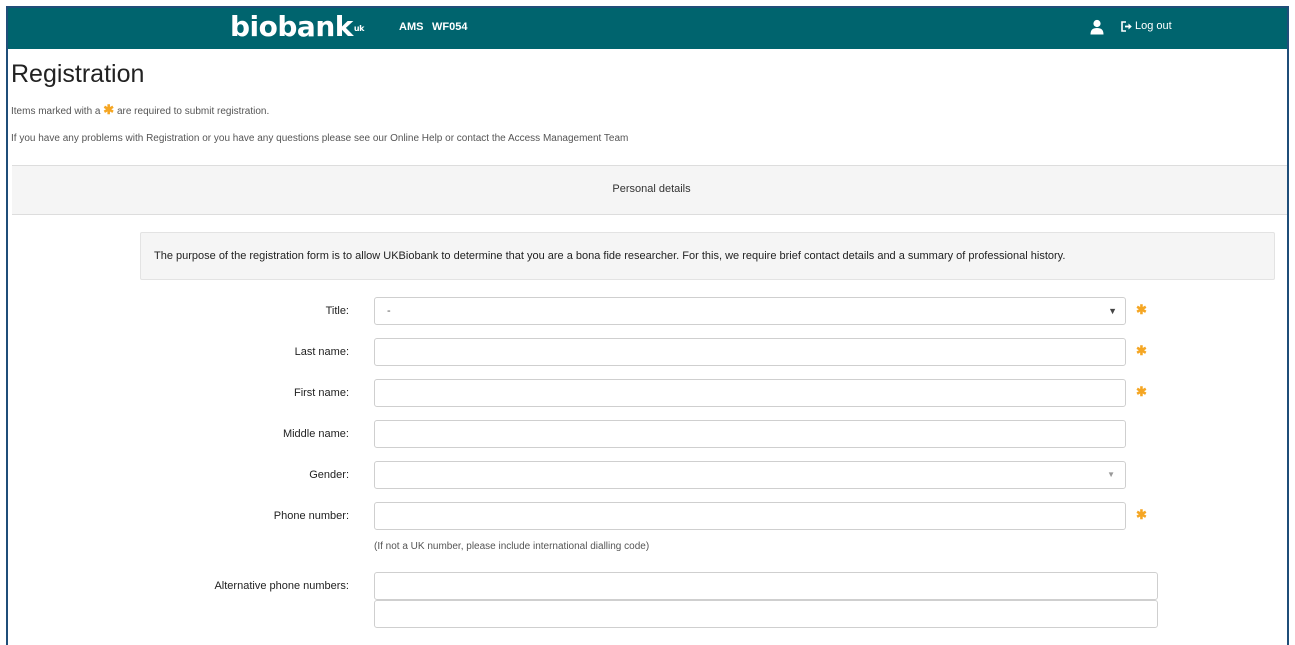 The width and height of the screenshot is (1295, 645). What do you see at coordinates (329, 475) in the screenshot?
I see `gender-label: Gender:` at bounding box center [329, 475].